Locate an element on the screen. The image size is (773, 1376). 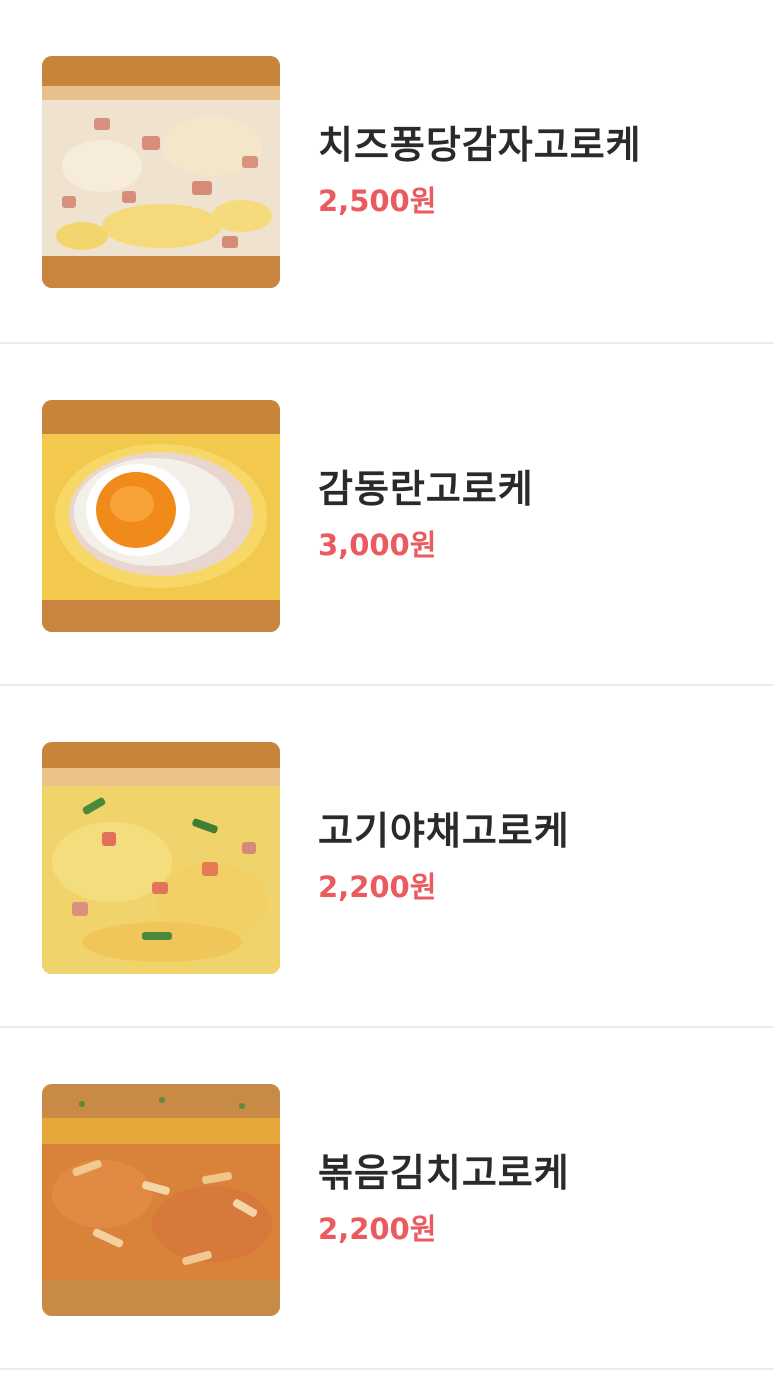
kimchi-croquette-image is located at coordinates (161, 1200).